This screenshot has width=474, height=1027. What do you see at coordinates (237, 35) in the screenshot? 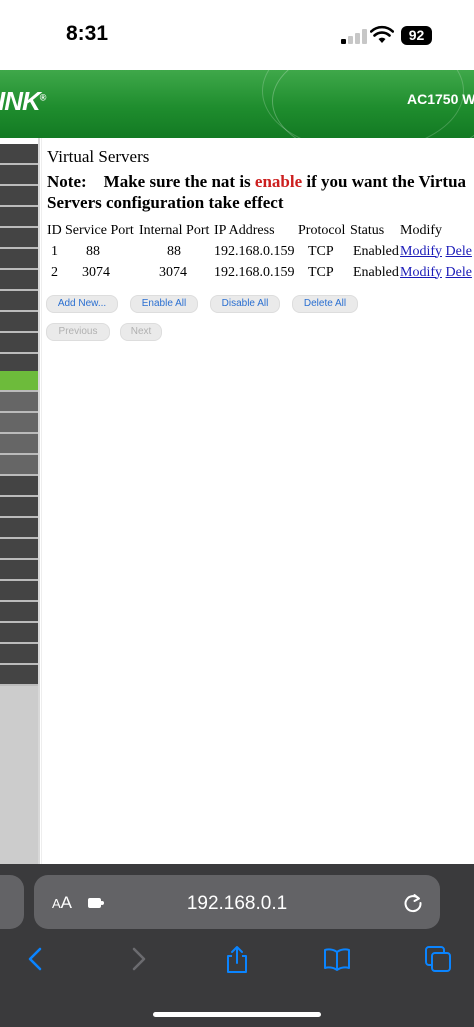
I see `status-bar: 8:31 92` at bounding box center [237, 35].